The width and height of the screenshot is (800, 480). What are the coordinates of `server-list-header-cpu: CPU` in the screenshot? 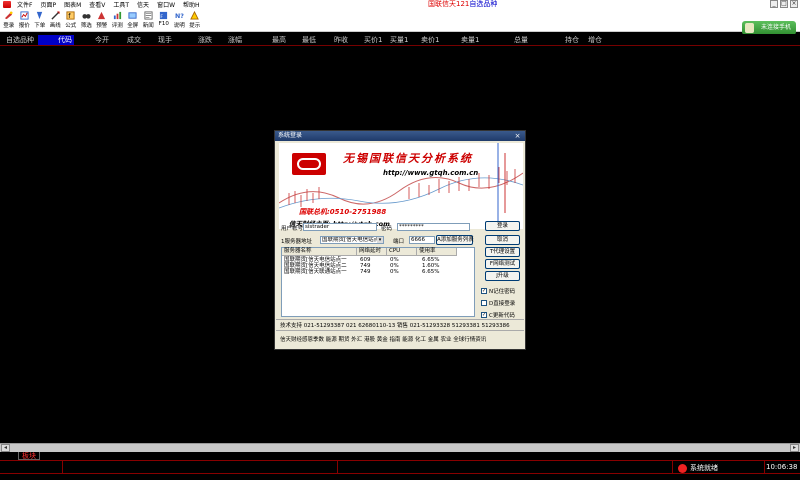 It's located at (402, 252).